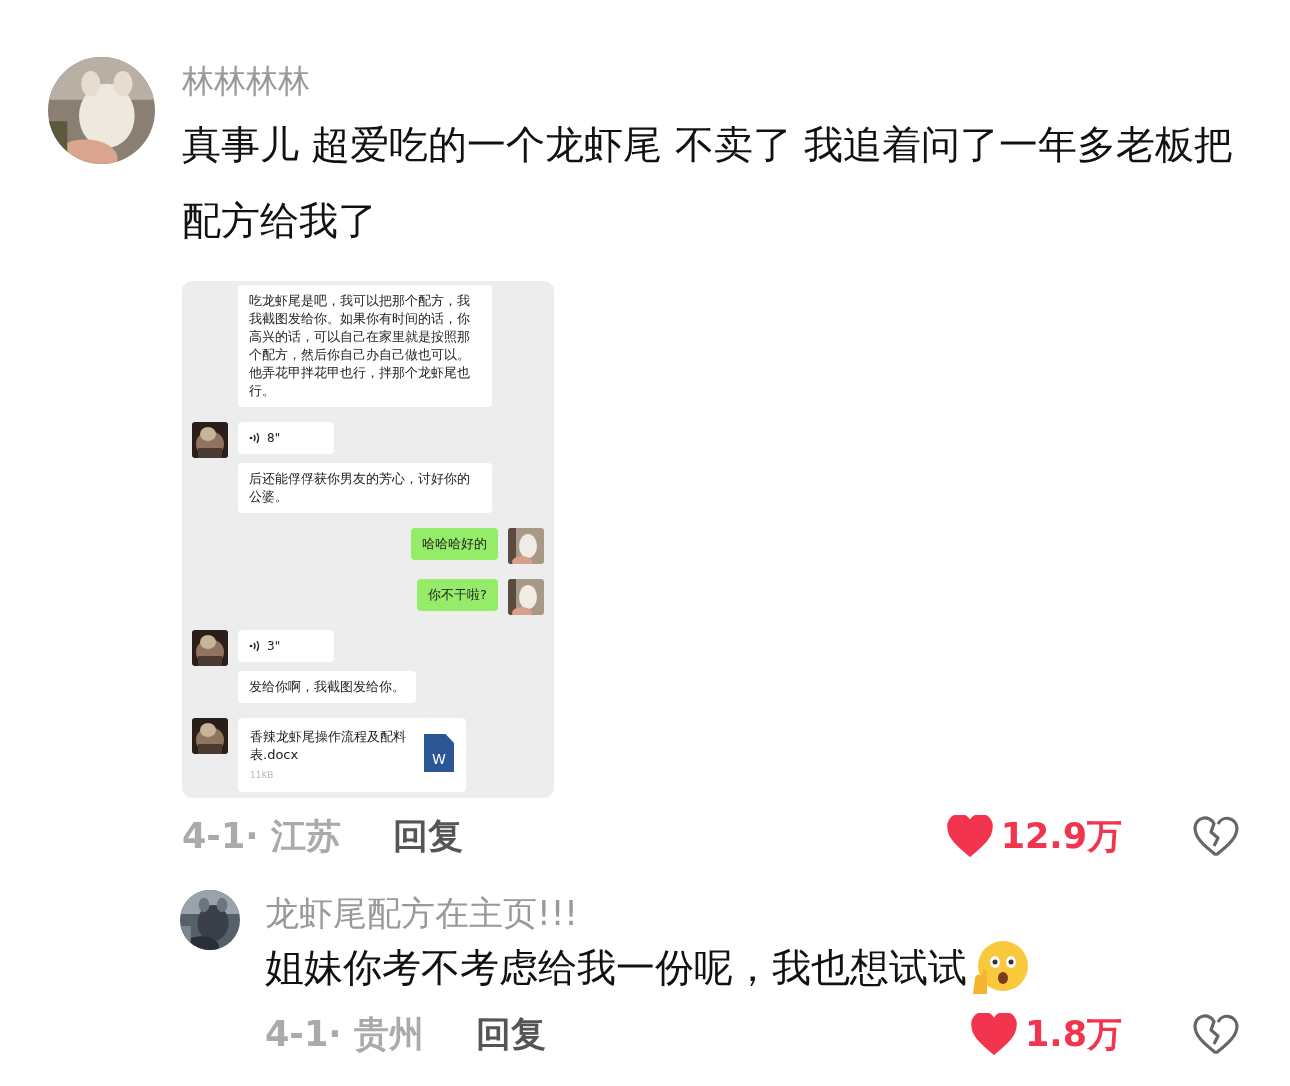  Describe the element at coordinates (1034, 836) in the screenshot. I see `like-button: 12.9万` at that location.